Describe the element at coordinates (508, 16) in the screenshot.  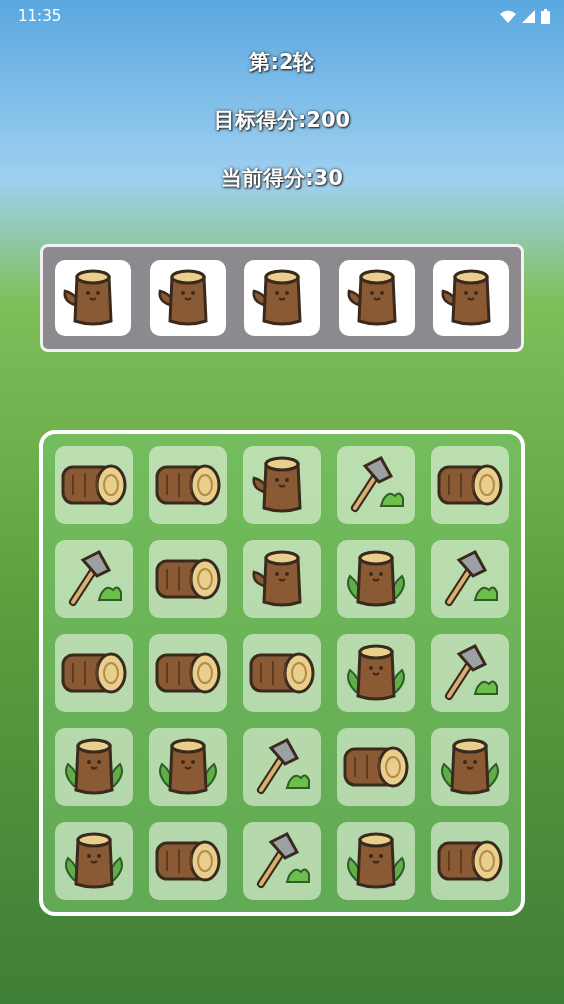
I see `wifi-icon` at that location.